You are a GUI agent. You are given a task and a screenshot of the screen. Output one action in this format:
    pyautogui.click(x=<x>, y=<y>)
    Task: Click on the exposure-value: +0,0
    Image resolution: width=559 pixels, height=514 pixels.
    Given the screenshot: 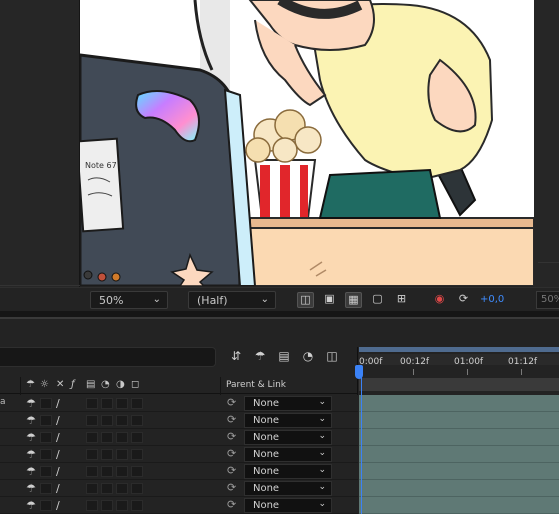 What is the action you would take?
    pyautogui.click(x=492, y=299)
    